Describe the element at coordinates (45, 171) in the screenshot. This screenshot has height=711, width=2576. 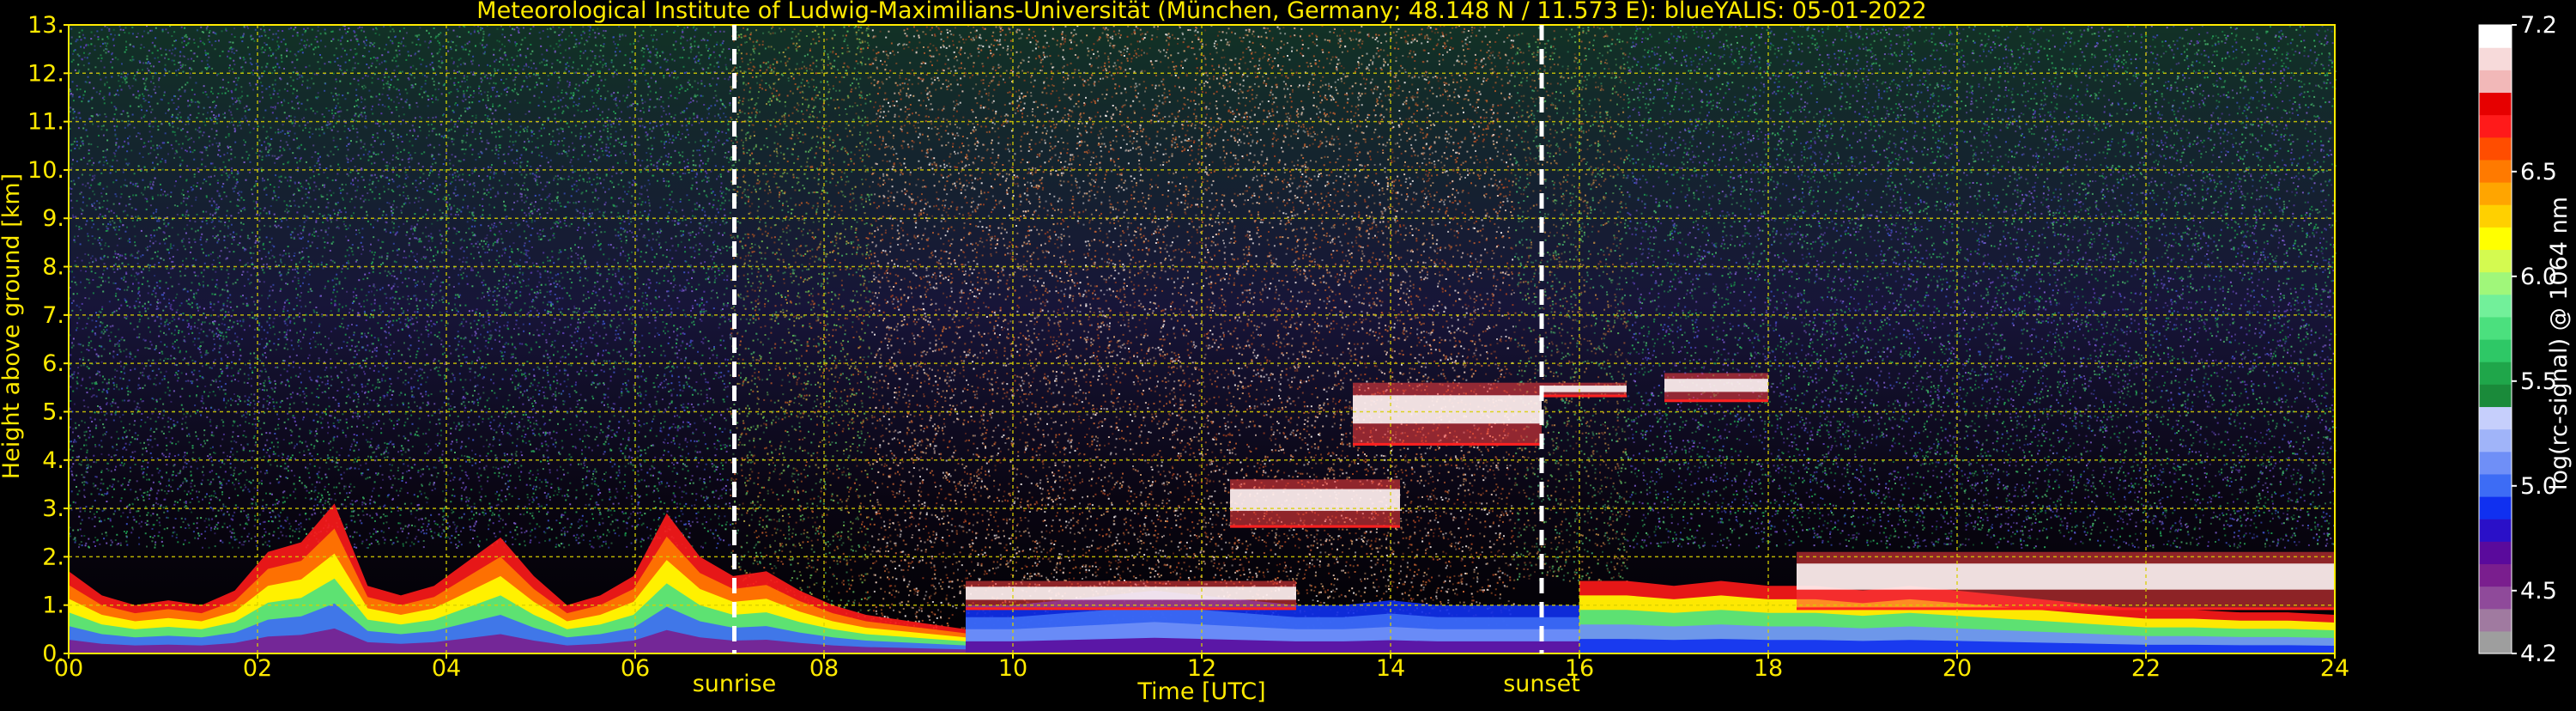
I see `y-tick-label: 10.` at that location.